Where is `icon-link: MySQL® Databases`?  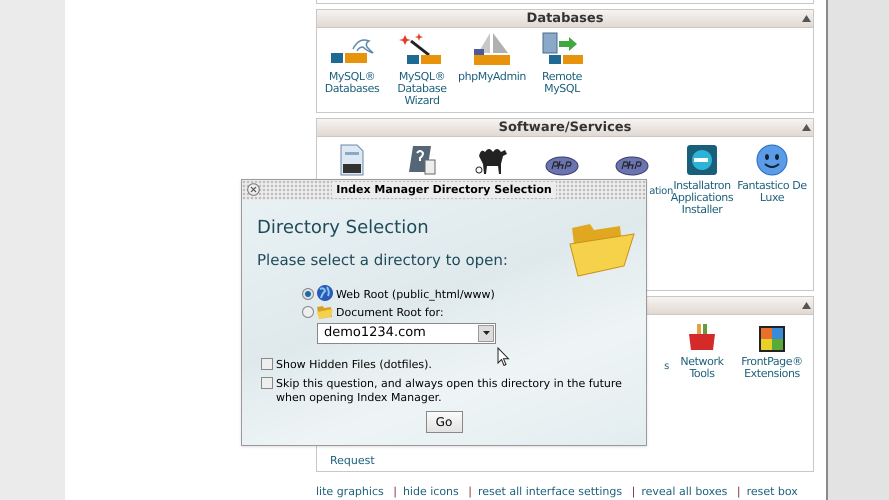
icon-link: MySQL® Databases is located at coordinates (352, 83).